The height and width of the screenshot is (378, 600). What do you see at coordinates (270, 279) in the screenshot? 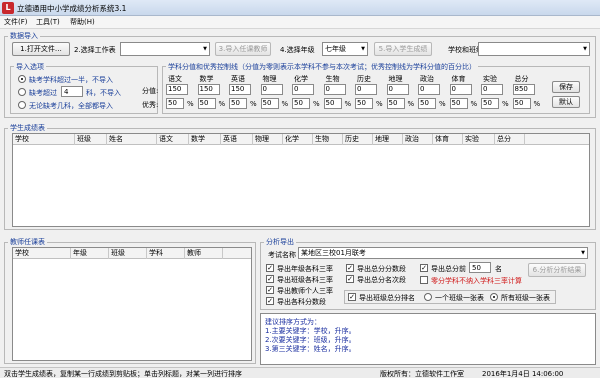
I see `class-subject-check: ✓` at bounding box center [270, 279].